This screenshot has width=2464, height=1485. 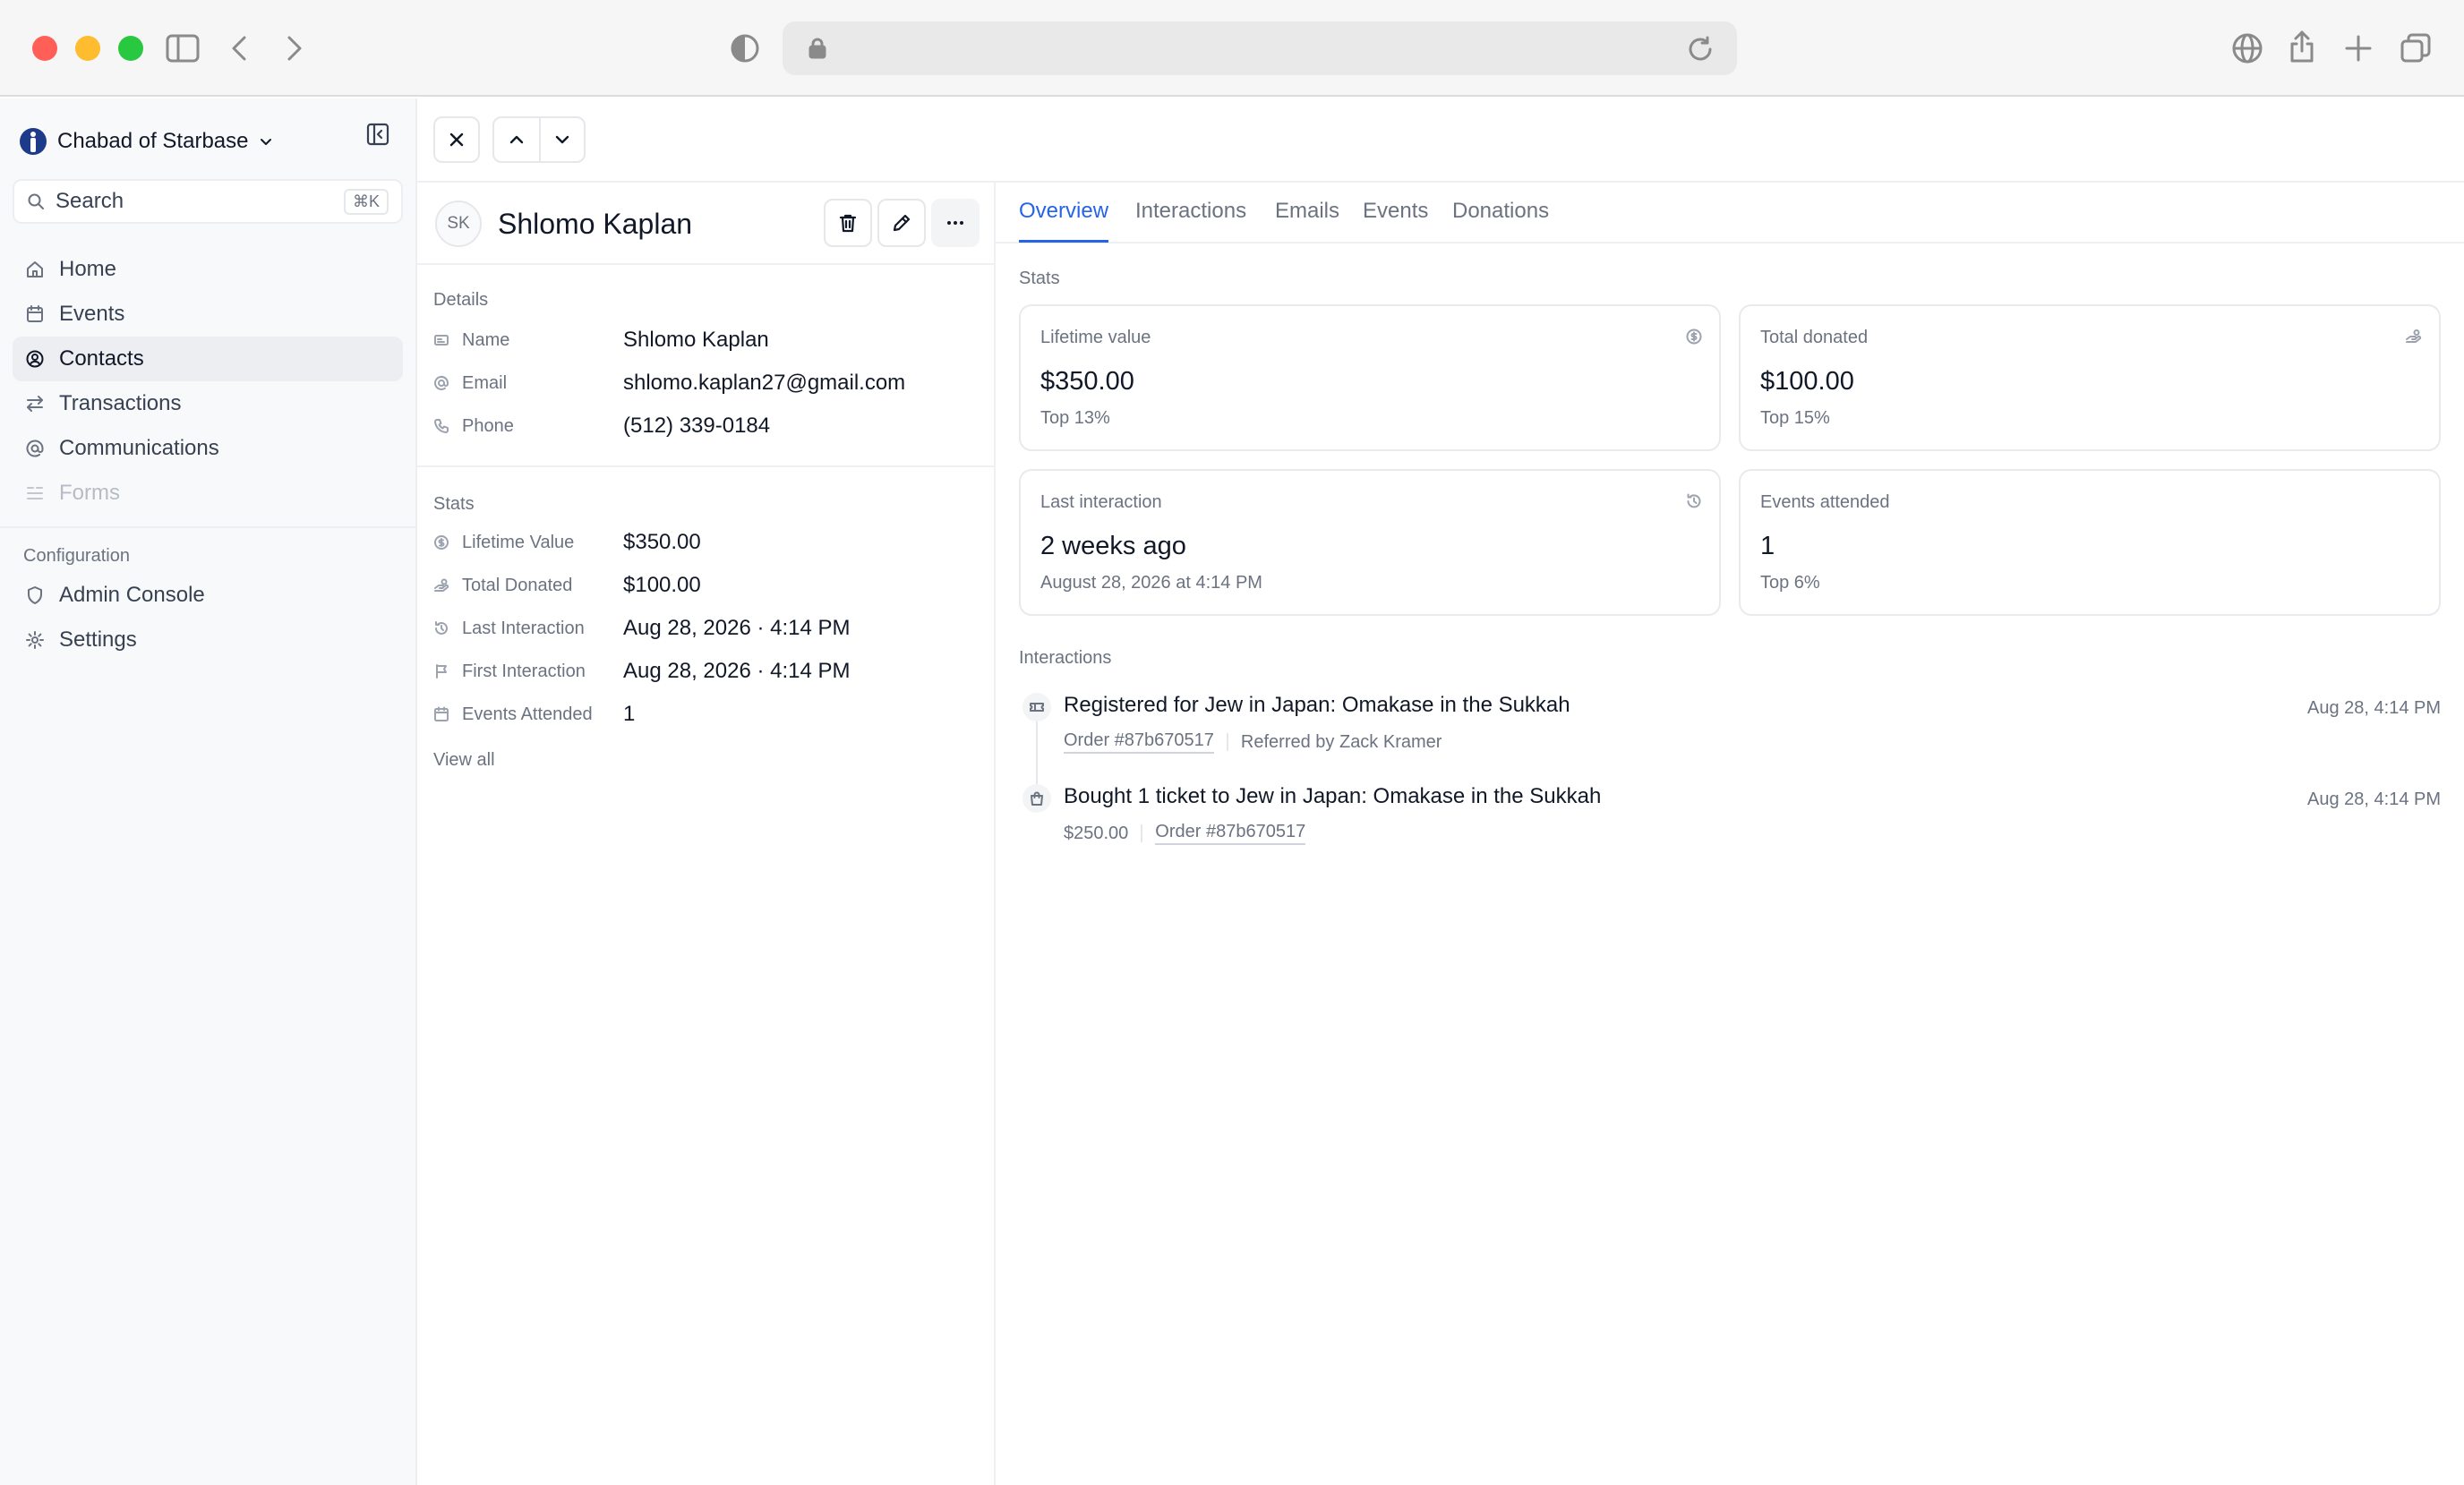 What do you see at coordinates (464, 760) in the screenshot?
I see `view-all-link: View all` at bounding box center [464, 760].